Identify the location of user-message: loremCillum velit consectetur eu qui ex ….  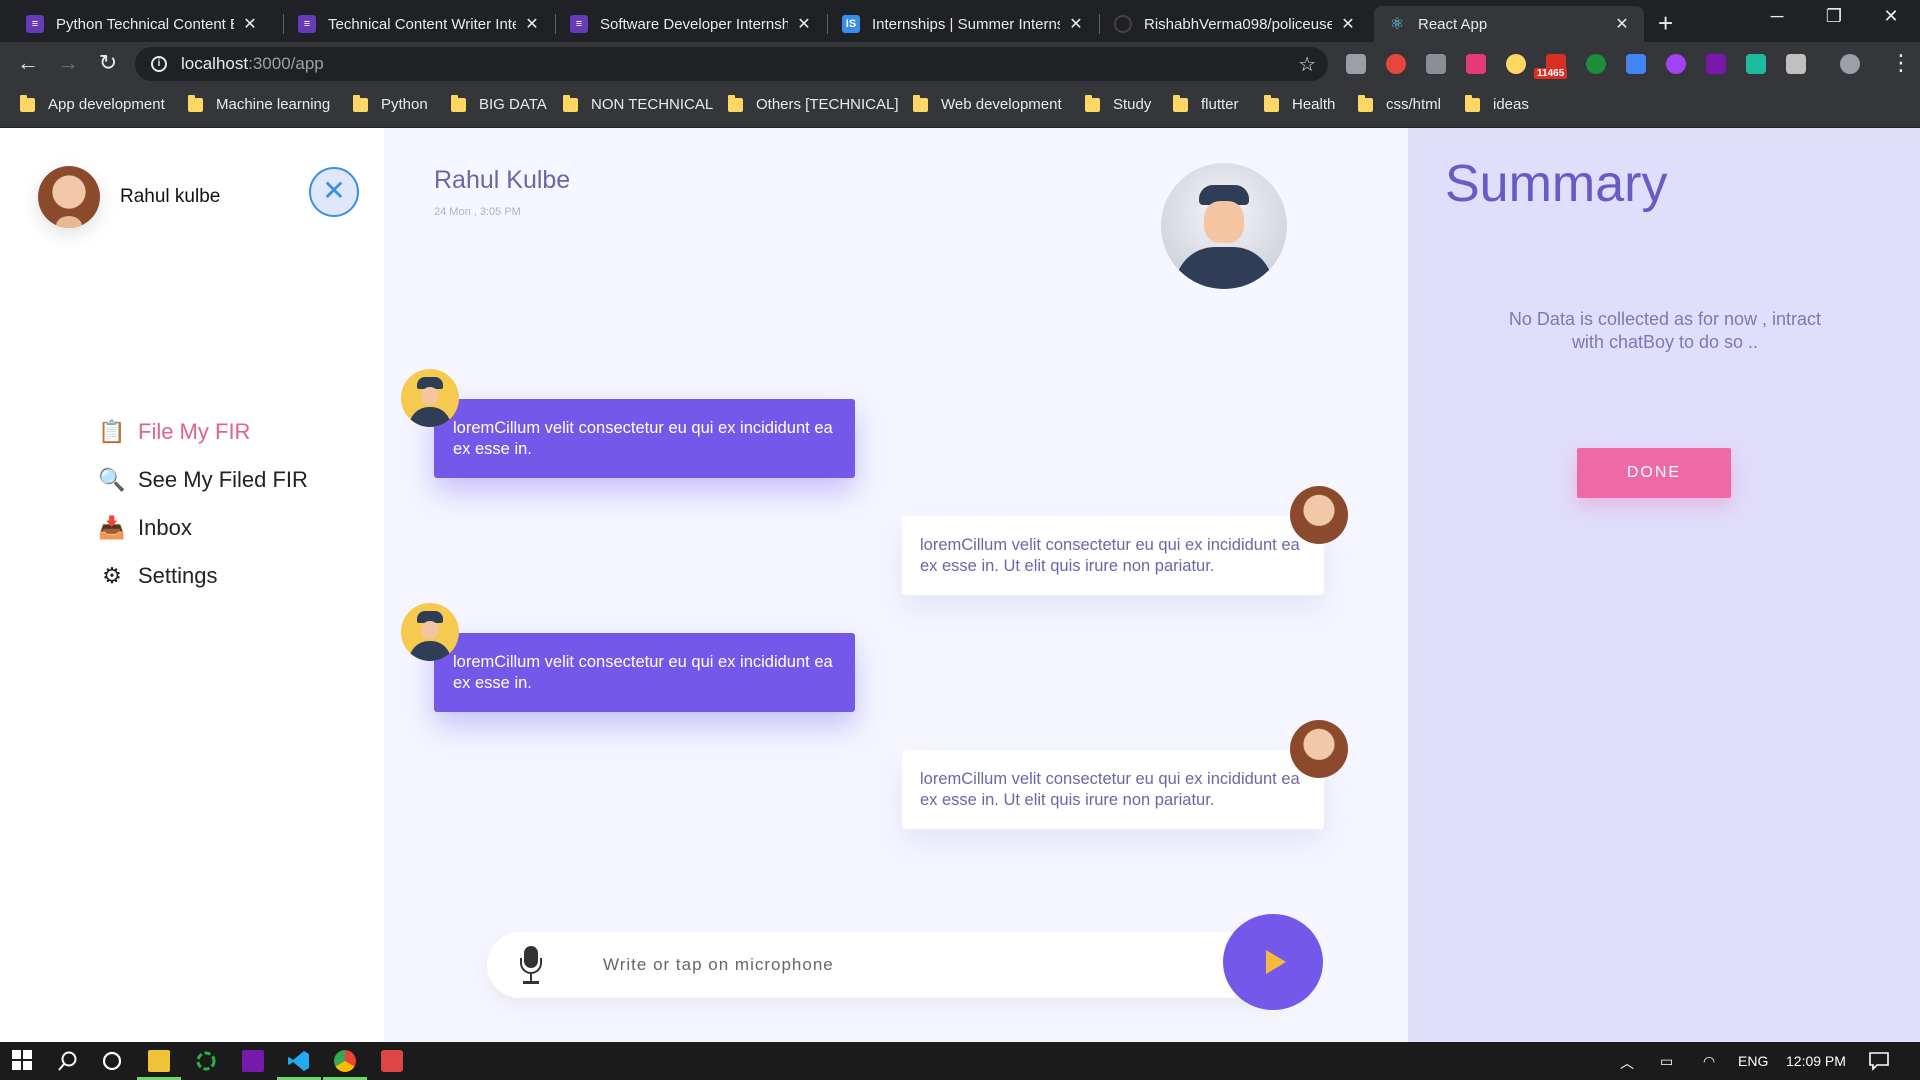
(1113, 789).